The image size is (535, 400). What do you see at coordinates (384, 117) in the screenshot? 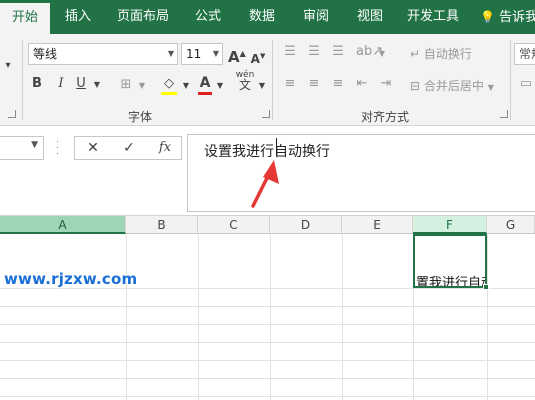
I see `alignment-group-label: 对齐方式` at bounding box center [384, 117].